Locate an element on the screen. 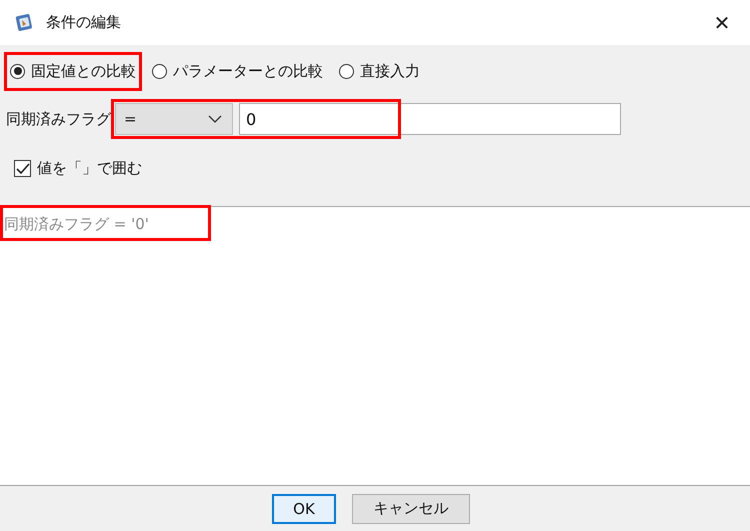 Image resolution: width=750 pixels, height=531 pixels. radio-option: 固定値との比較 is located at coordinates (73, 71).